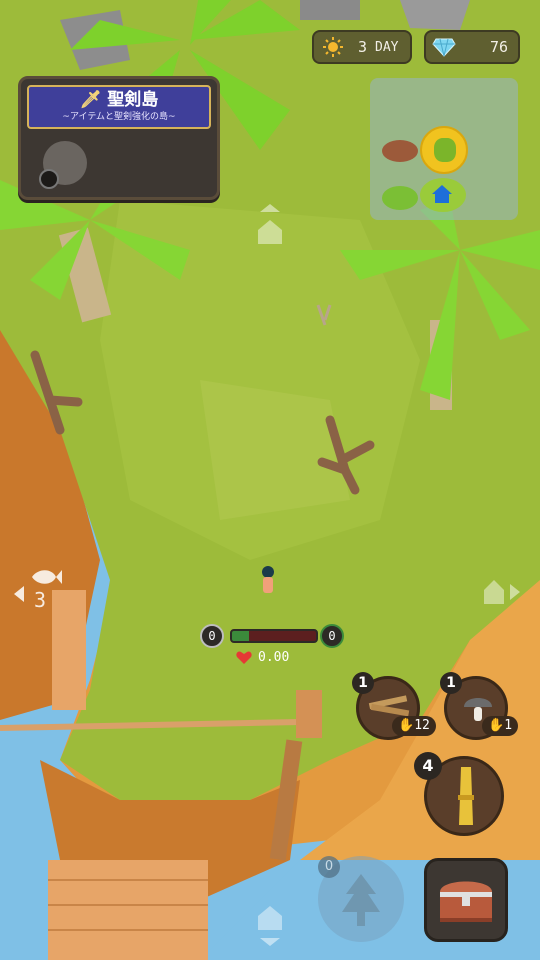 The height and width of the screenshot is (960, 540). I want to click on mushroom-slot-badge: 1, so click(451, 683).